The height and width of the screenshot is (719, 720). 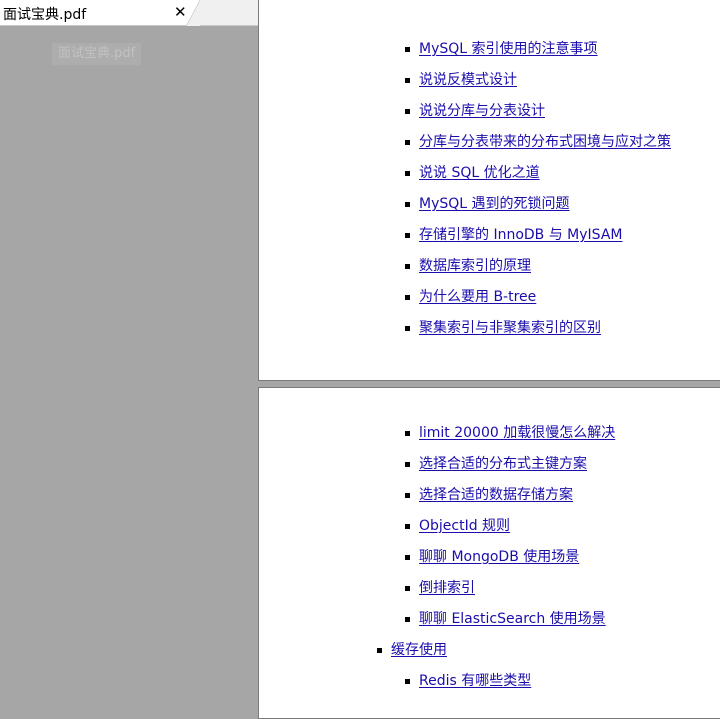 What do you see at coordinates (447, 588) in the screenshot?
I see `toc-link: 倒排索引` at bounding box center [447, 588].